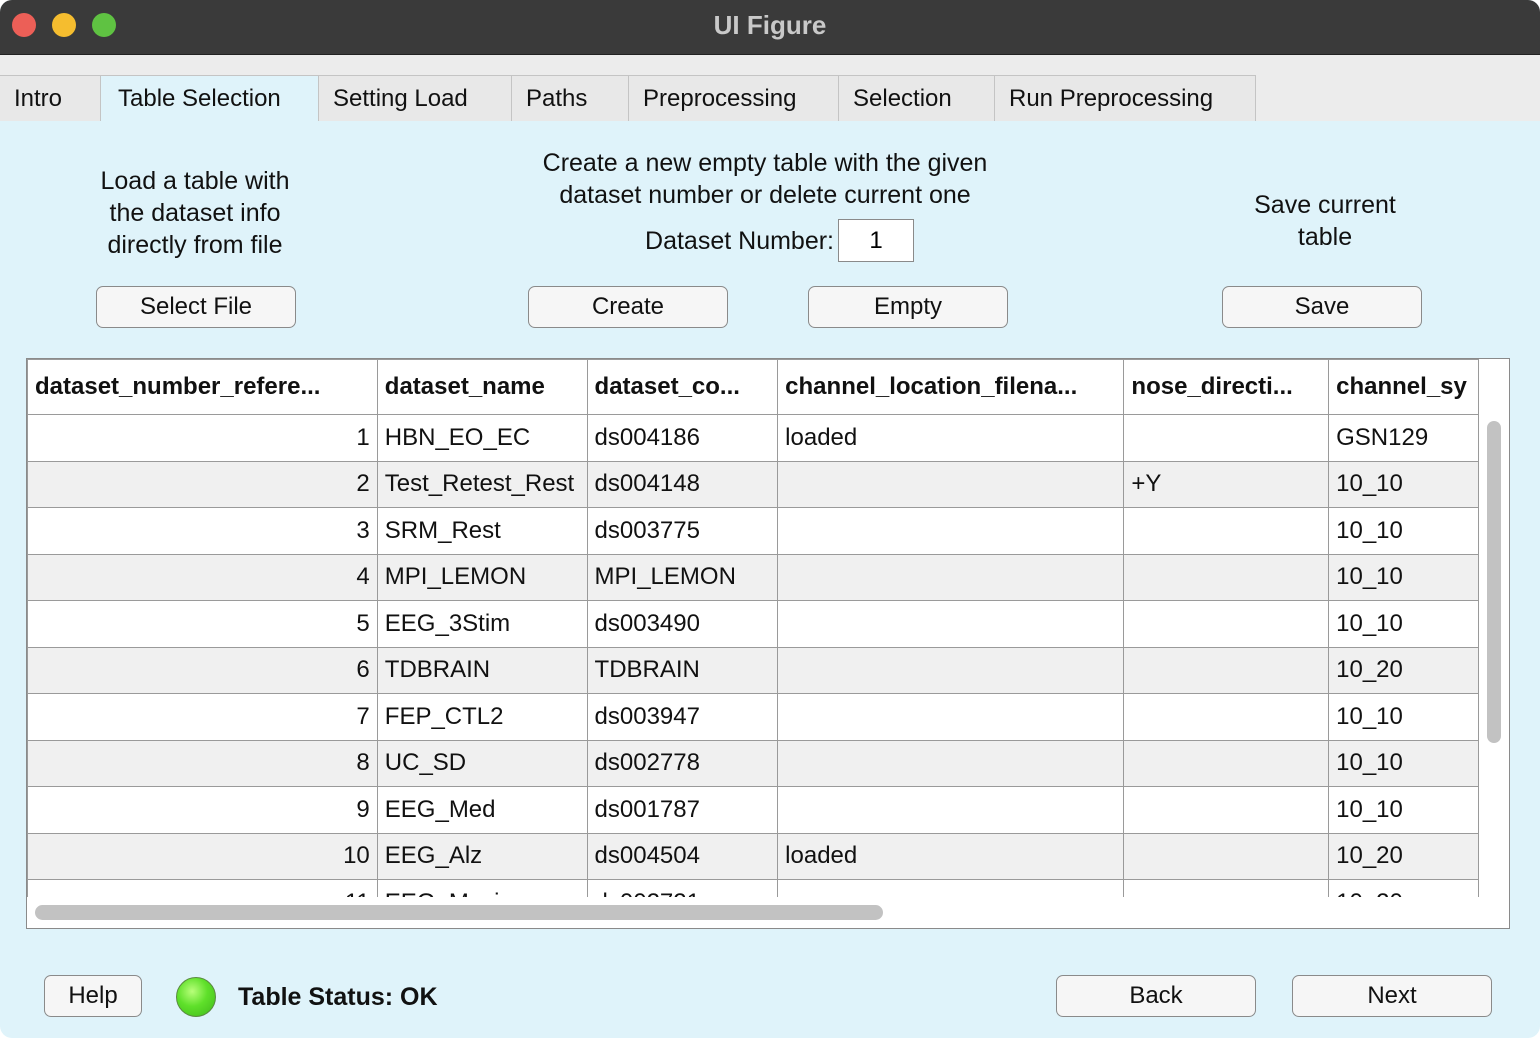 The height and width of the screenshot is (1038, 1540). I want to click on table-row: 6 TDBRAIN TDBRAIN 10_20, so click(753, 670).